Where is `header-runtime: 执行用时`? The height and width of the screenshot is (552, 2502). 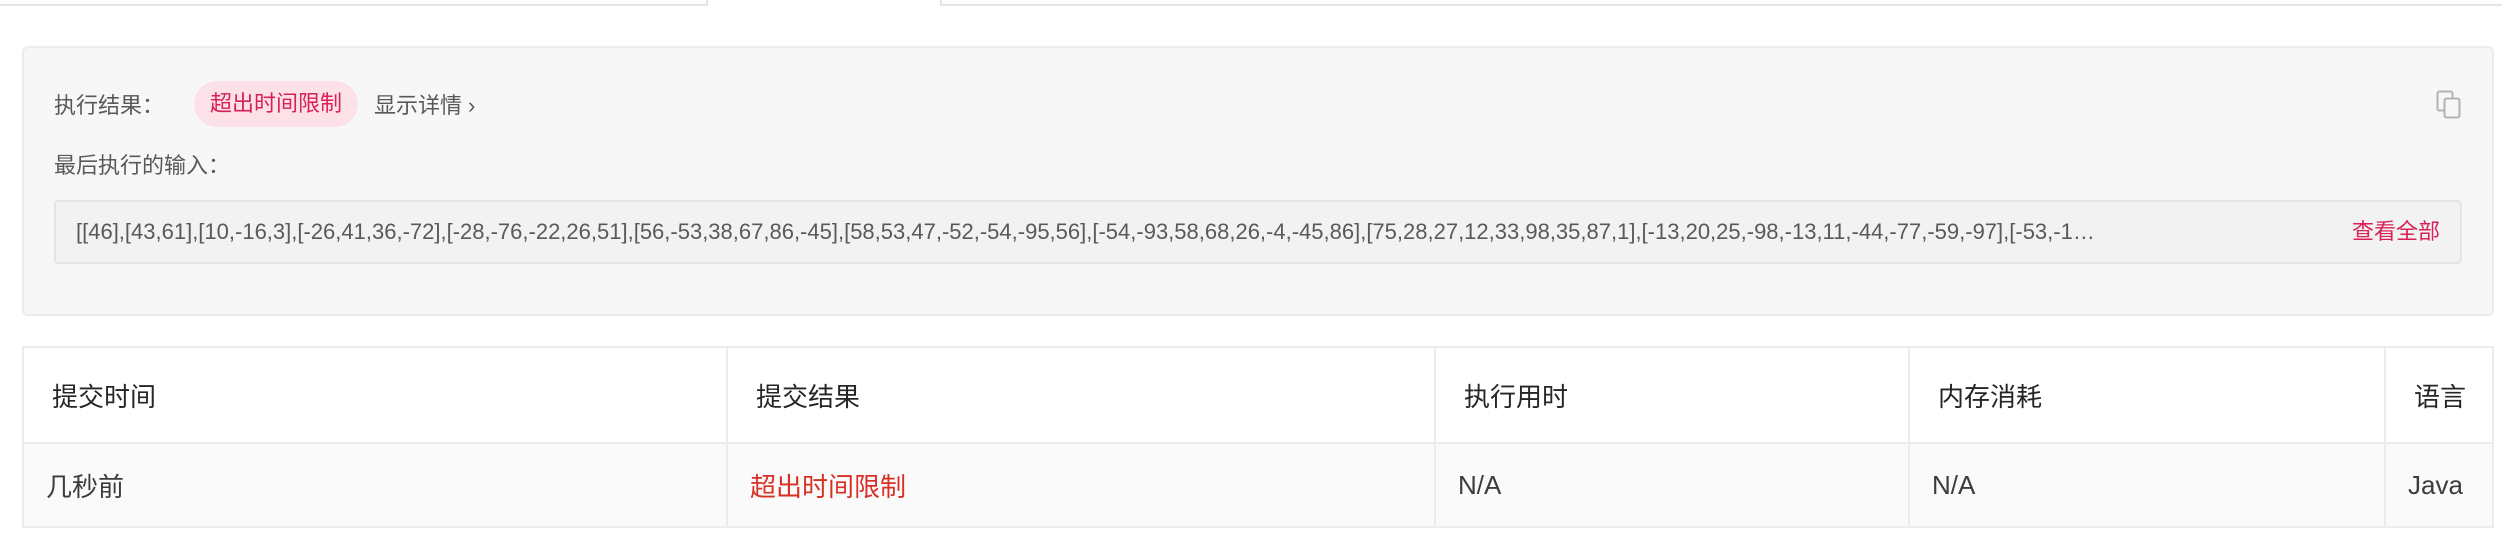 header-runtime: 执行用时 is located at coordinates (1673, 395).